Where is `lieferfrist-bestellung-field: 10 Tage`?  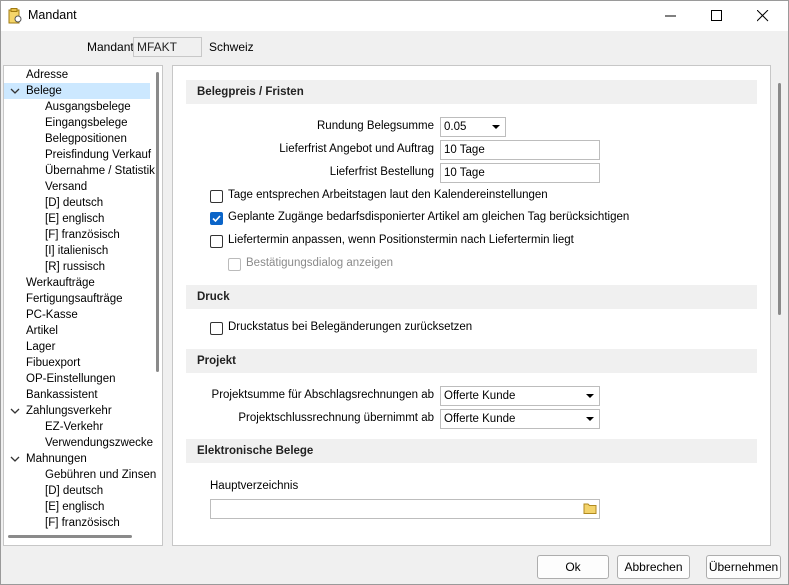
lieferfrist-bestellung-field: 10 Tage is located at coordinates (520, 173).